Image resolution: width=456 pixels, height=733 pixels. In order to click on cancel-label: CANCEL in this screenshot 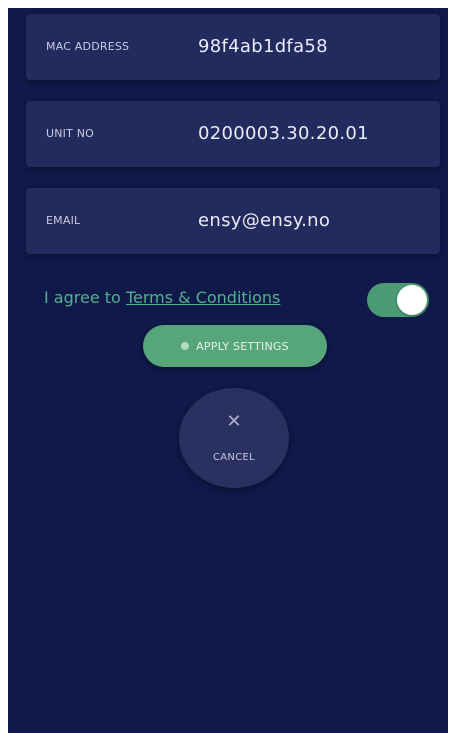, I will do `click(234, 457)`.